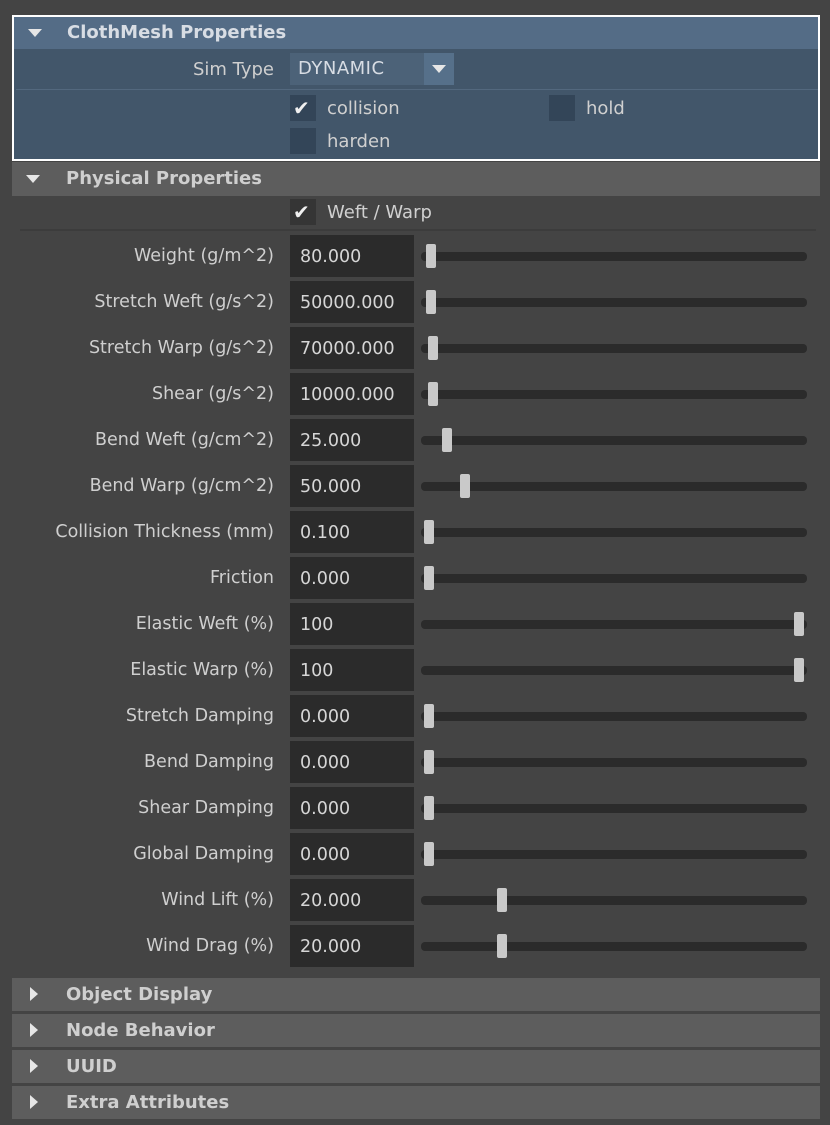  Describe the element at coordinates (363, 108) in the screenshot. I see `collision-label: collision` at that location.